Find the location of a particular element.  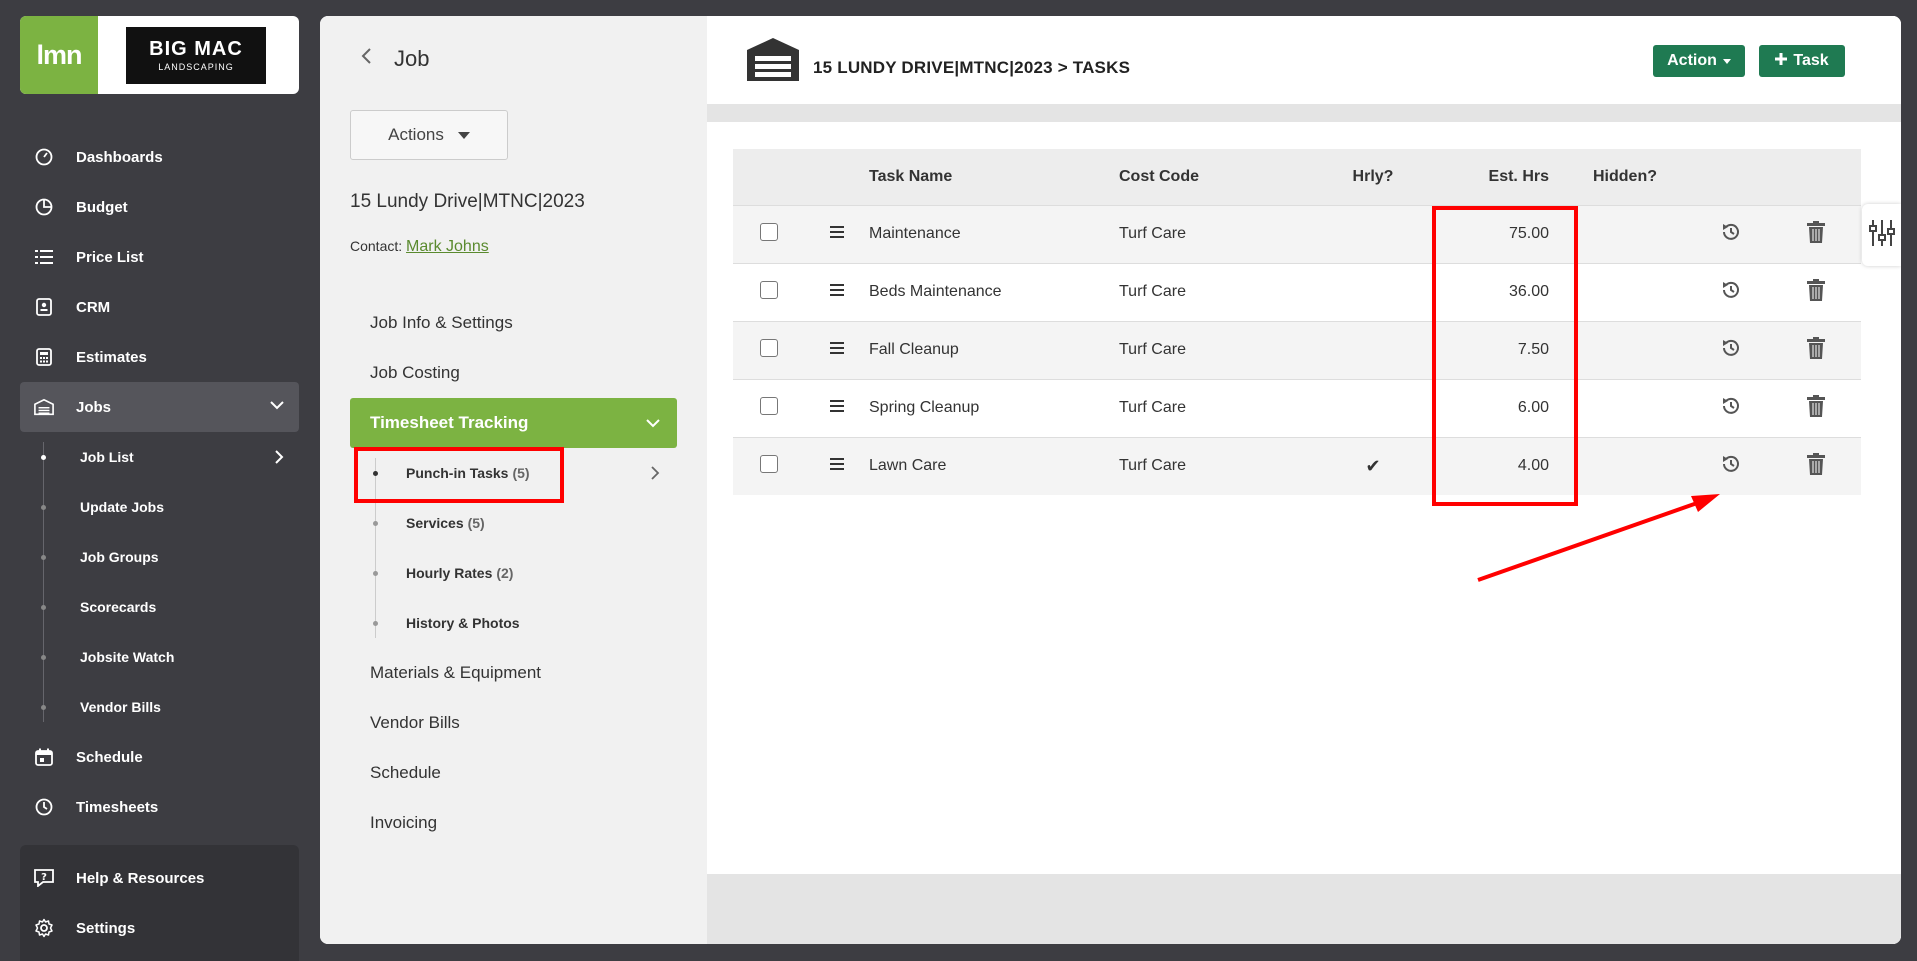

subnav-job-list-label: Job List is located at coordinates (107, 457).